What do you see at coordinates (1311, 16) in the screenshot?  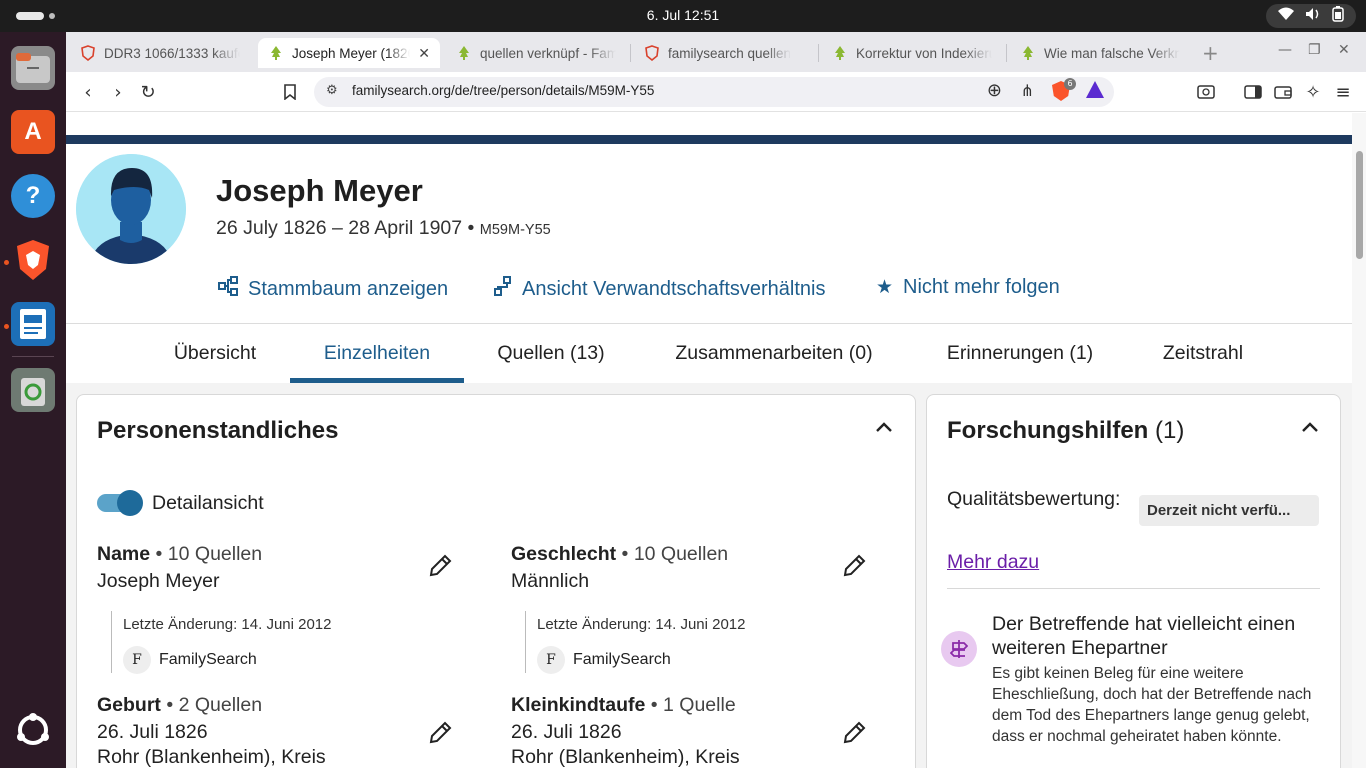 I see `system-tray` at bounding box center [1311, 16].